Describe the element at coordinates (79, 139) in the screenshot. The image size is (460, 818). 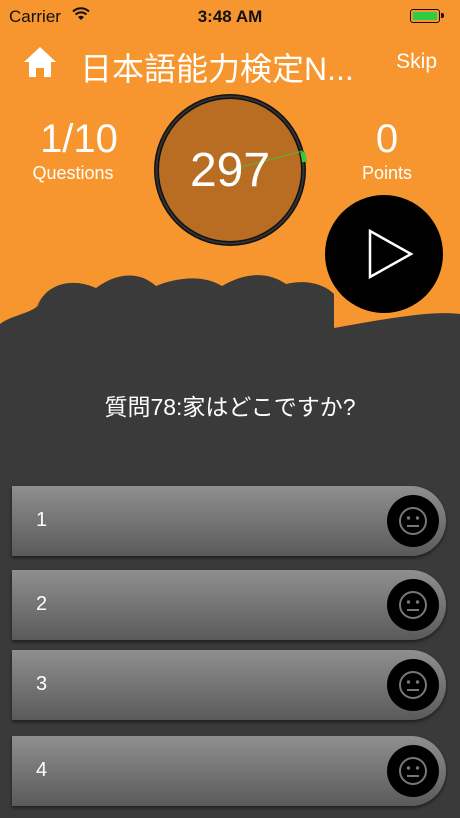
I see `questions-count: 1/10` at that location.